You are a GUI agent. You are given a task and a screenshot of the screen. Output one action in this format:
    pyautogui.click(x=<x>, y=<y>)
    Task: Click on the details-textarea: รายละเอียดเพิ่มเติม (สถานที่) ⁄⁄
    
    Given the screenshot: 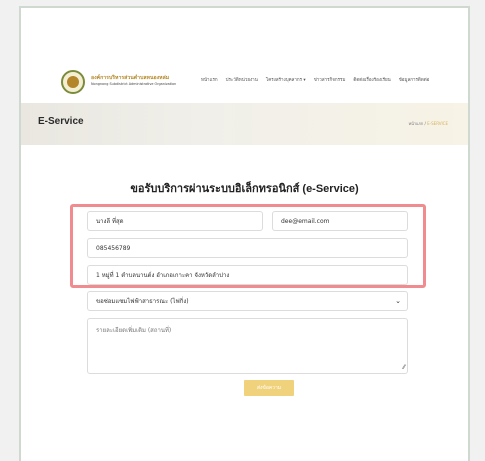 What is the action you would take?
    pyautogui.click(x=247, y=346)
    